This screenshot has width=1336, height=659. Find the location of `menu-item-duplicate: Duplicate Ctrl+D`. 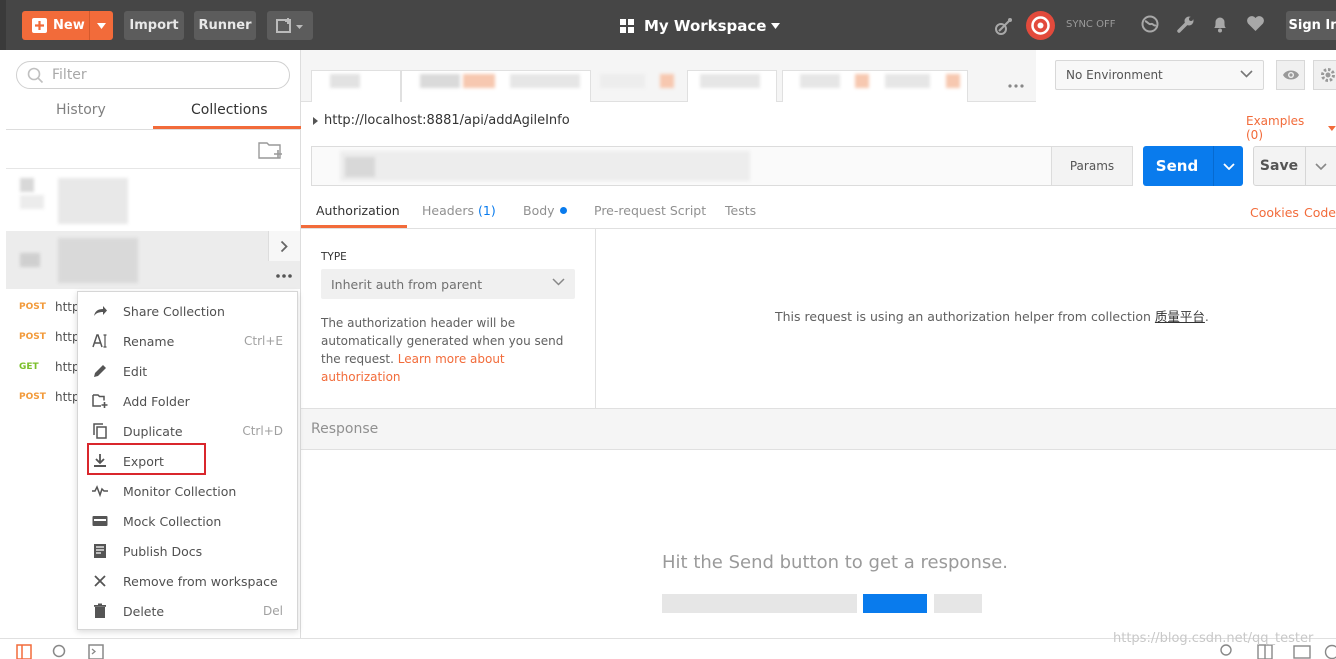

menu-item-duplicate: Duplicate Ctrl+D is located at coordinates (187, 431).